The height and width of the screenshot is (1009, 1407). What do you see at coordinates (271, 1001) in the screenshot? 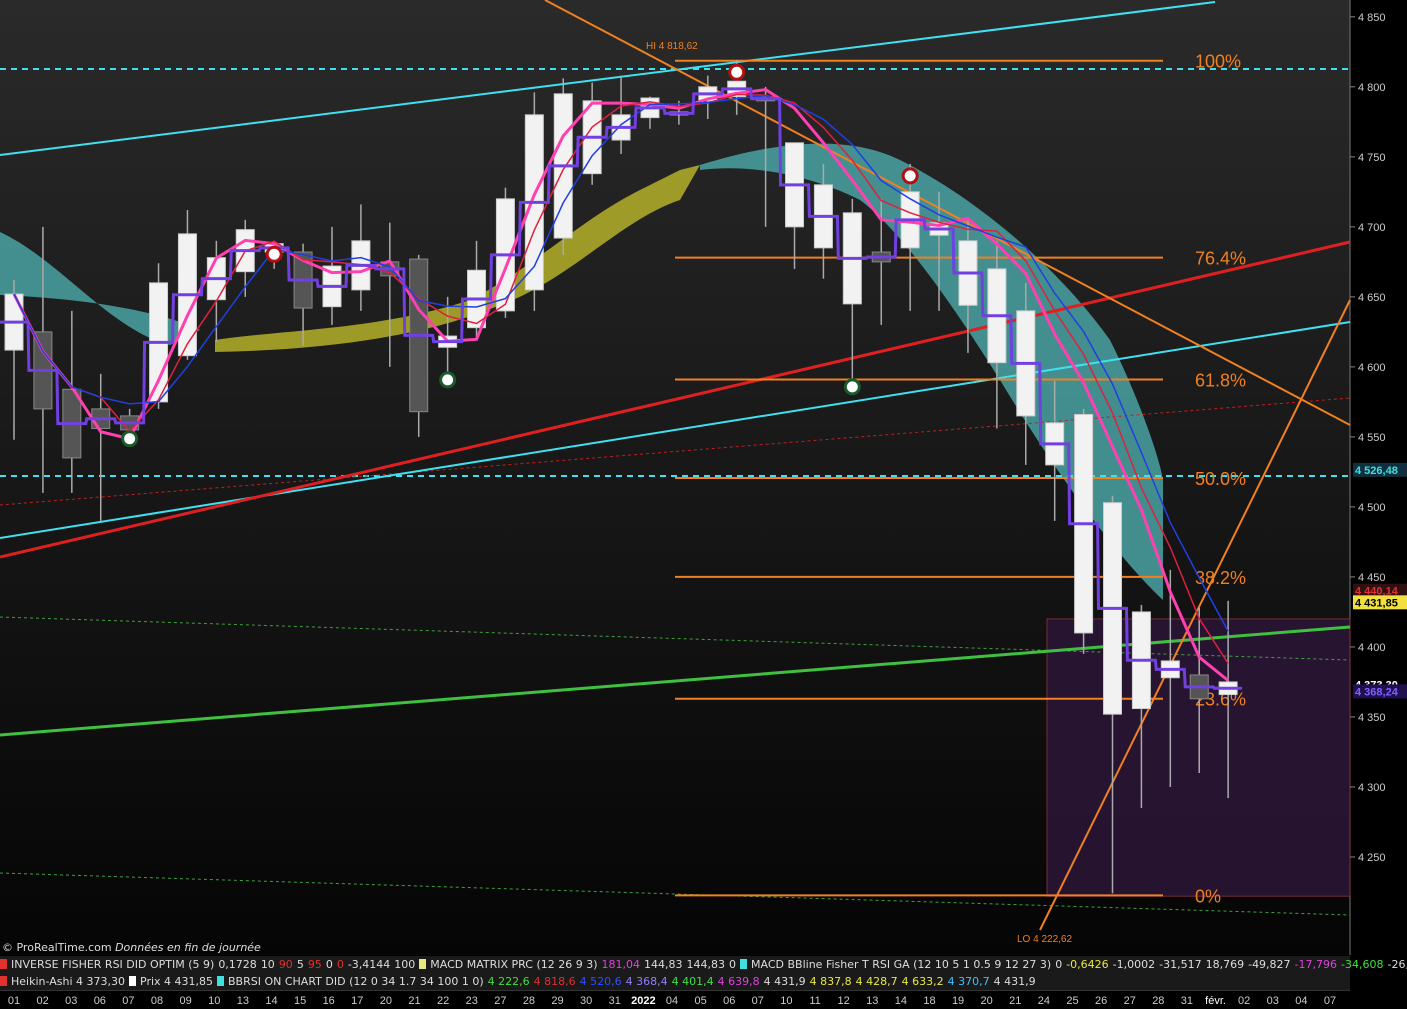
I see `x-tick-label: 14` at bounding box center [271, 1001].